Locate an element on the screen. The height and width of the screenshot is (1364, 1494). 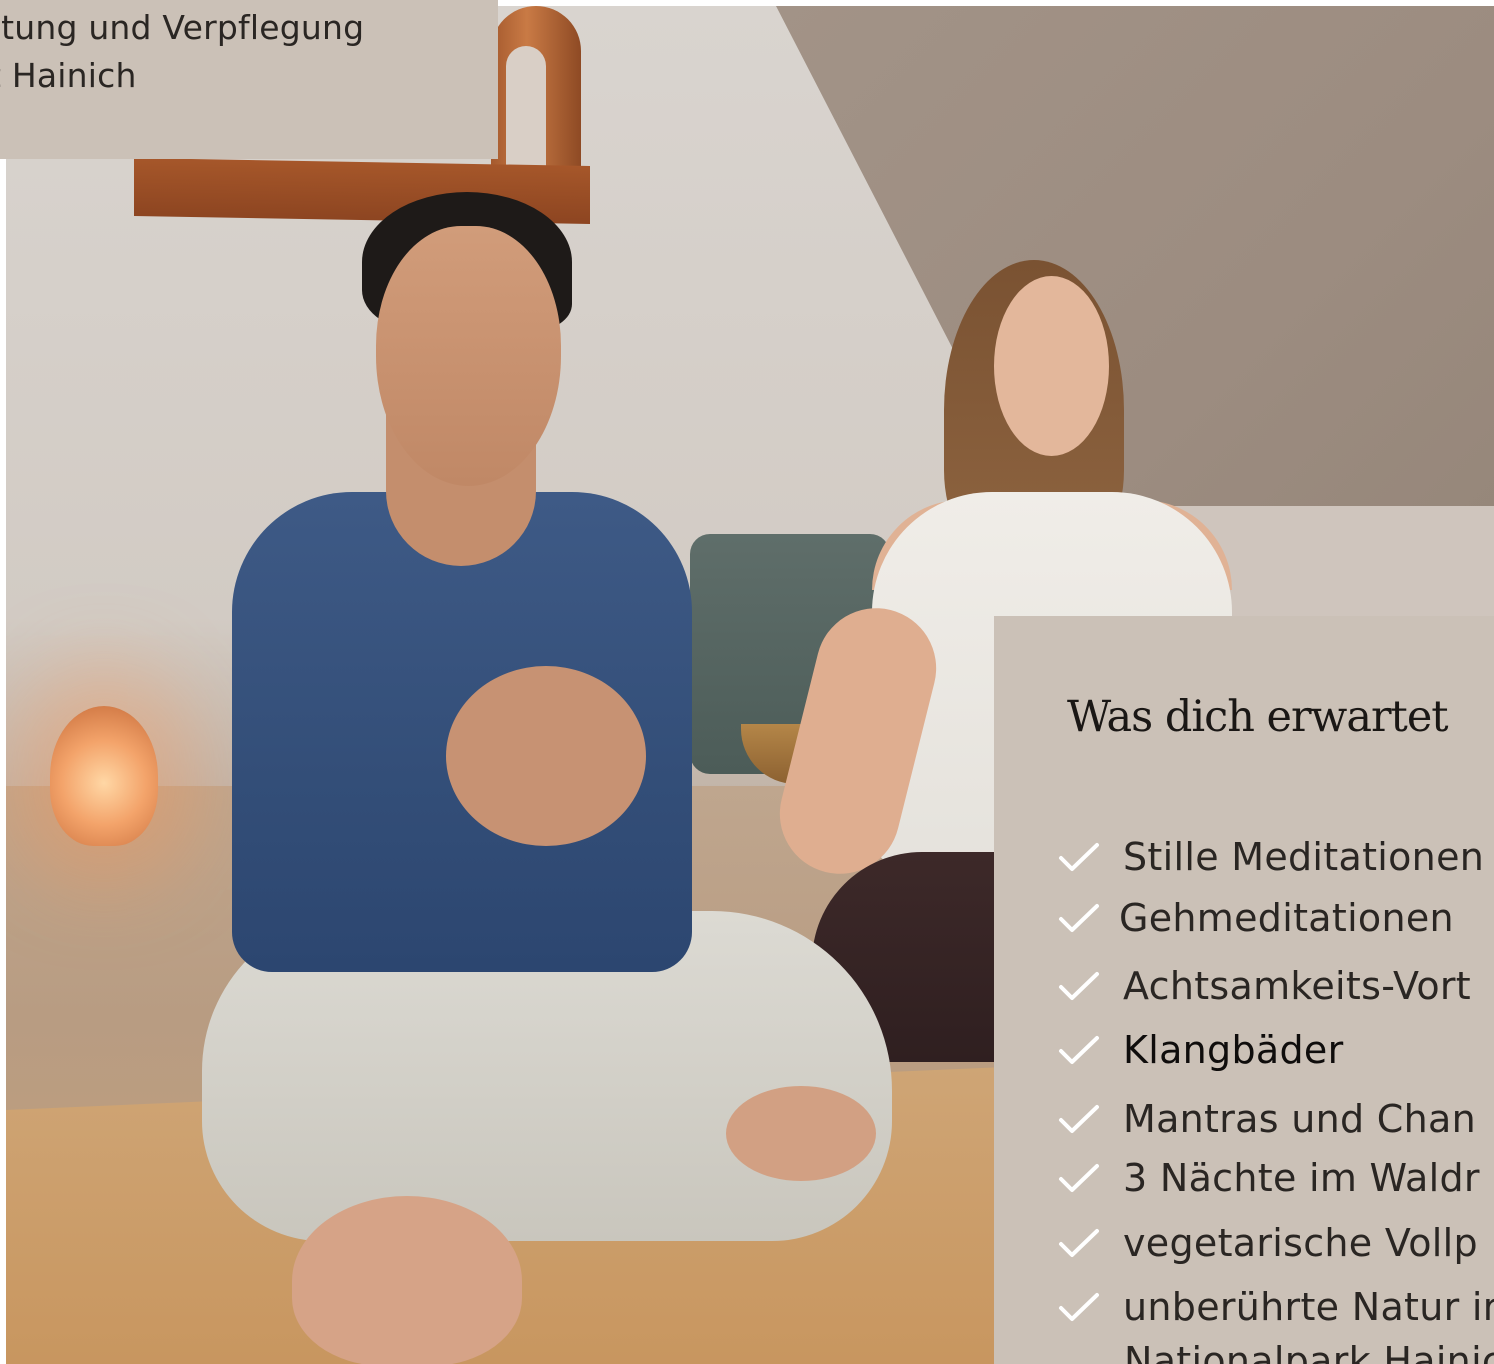
info-card: htung und Verpflegung t Hainich is located at coordinates (249, 79).